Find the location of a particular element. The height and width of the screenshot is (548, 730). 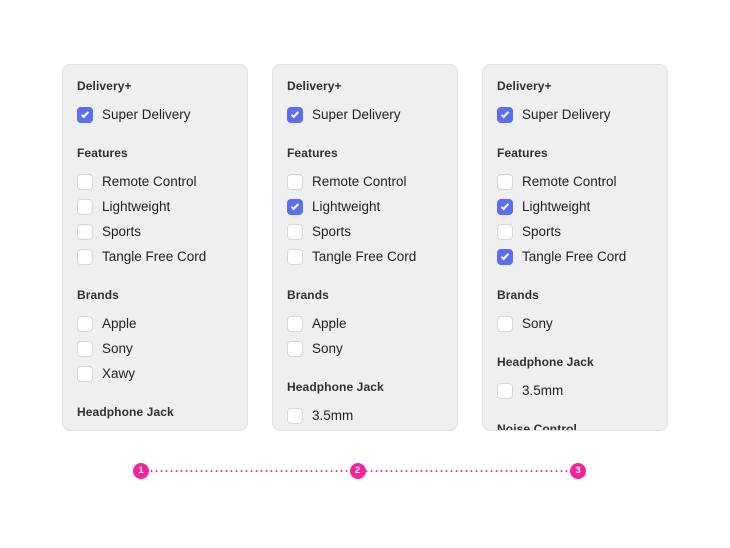

step-indicator: 1 2 3 is located at coordinates (359, 471).